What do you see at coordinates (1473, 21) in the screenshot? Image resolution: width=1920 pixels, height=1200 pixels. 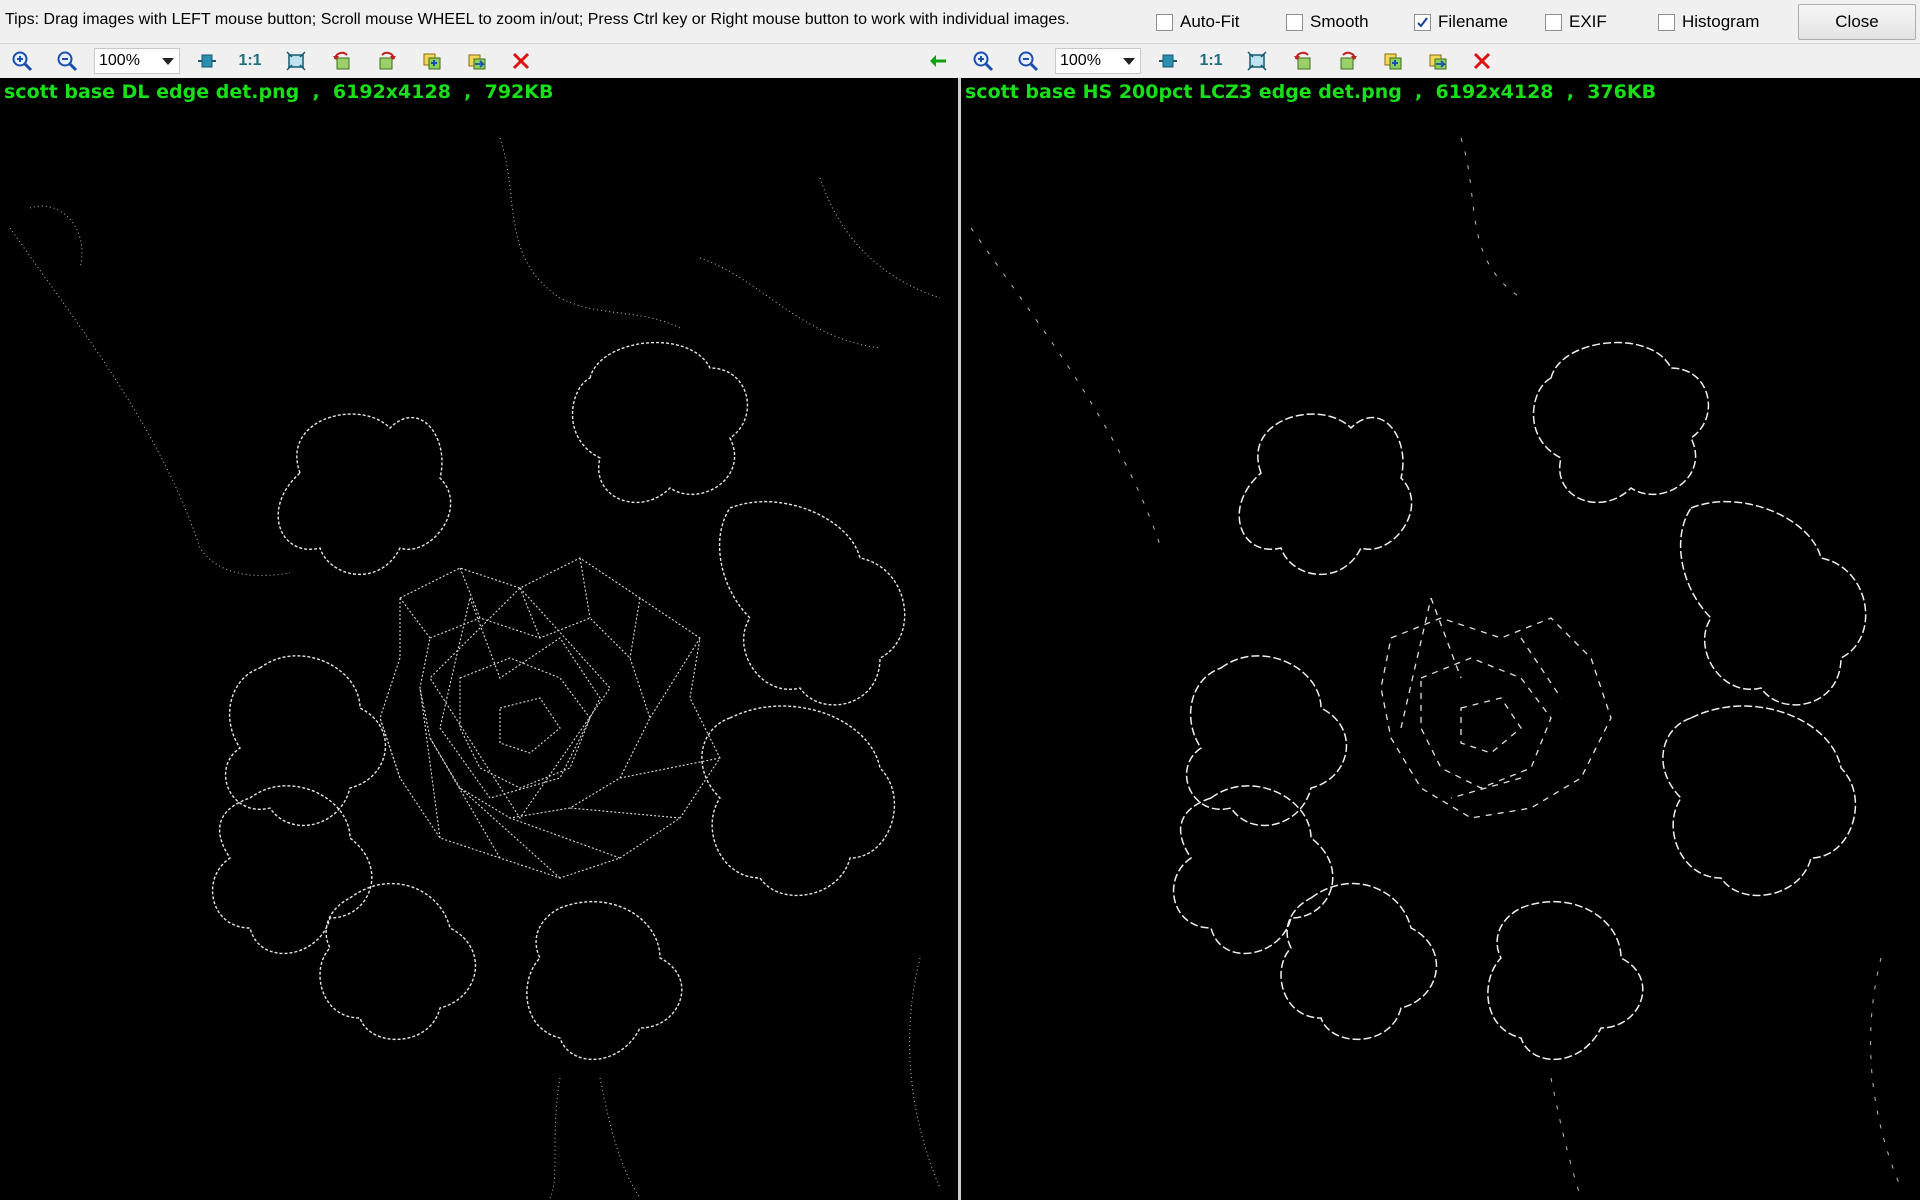 I see `filename-label: Filename` at bounding box center [1473, 21].